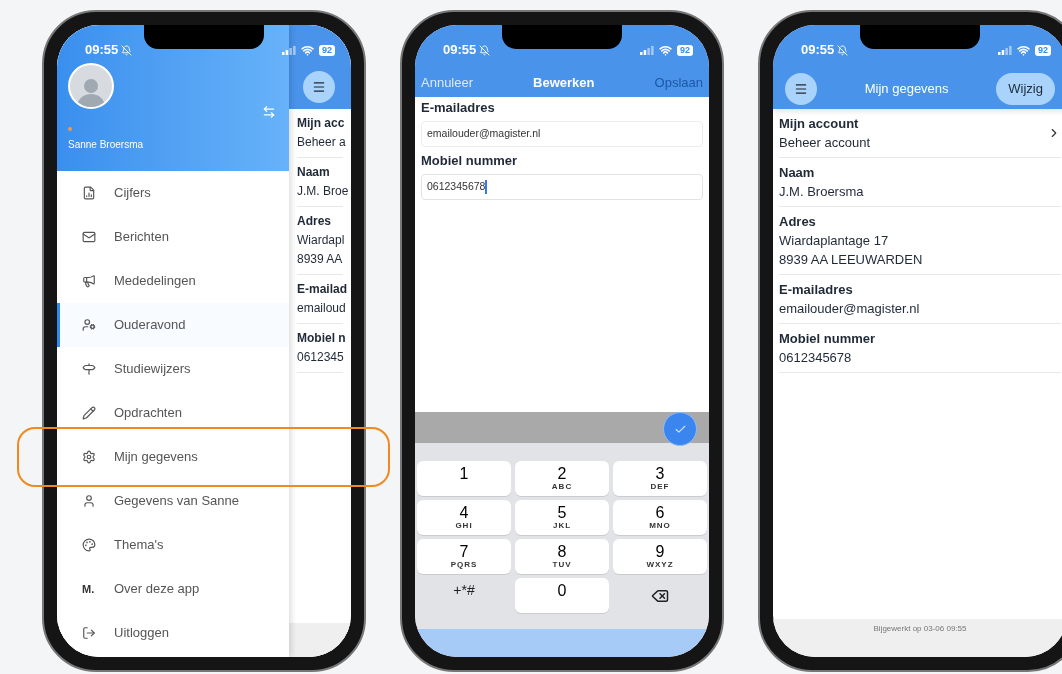 This screenshot has width=1062, height=674. I want to click on logout-icon, so click(89, 633).